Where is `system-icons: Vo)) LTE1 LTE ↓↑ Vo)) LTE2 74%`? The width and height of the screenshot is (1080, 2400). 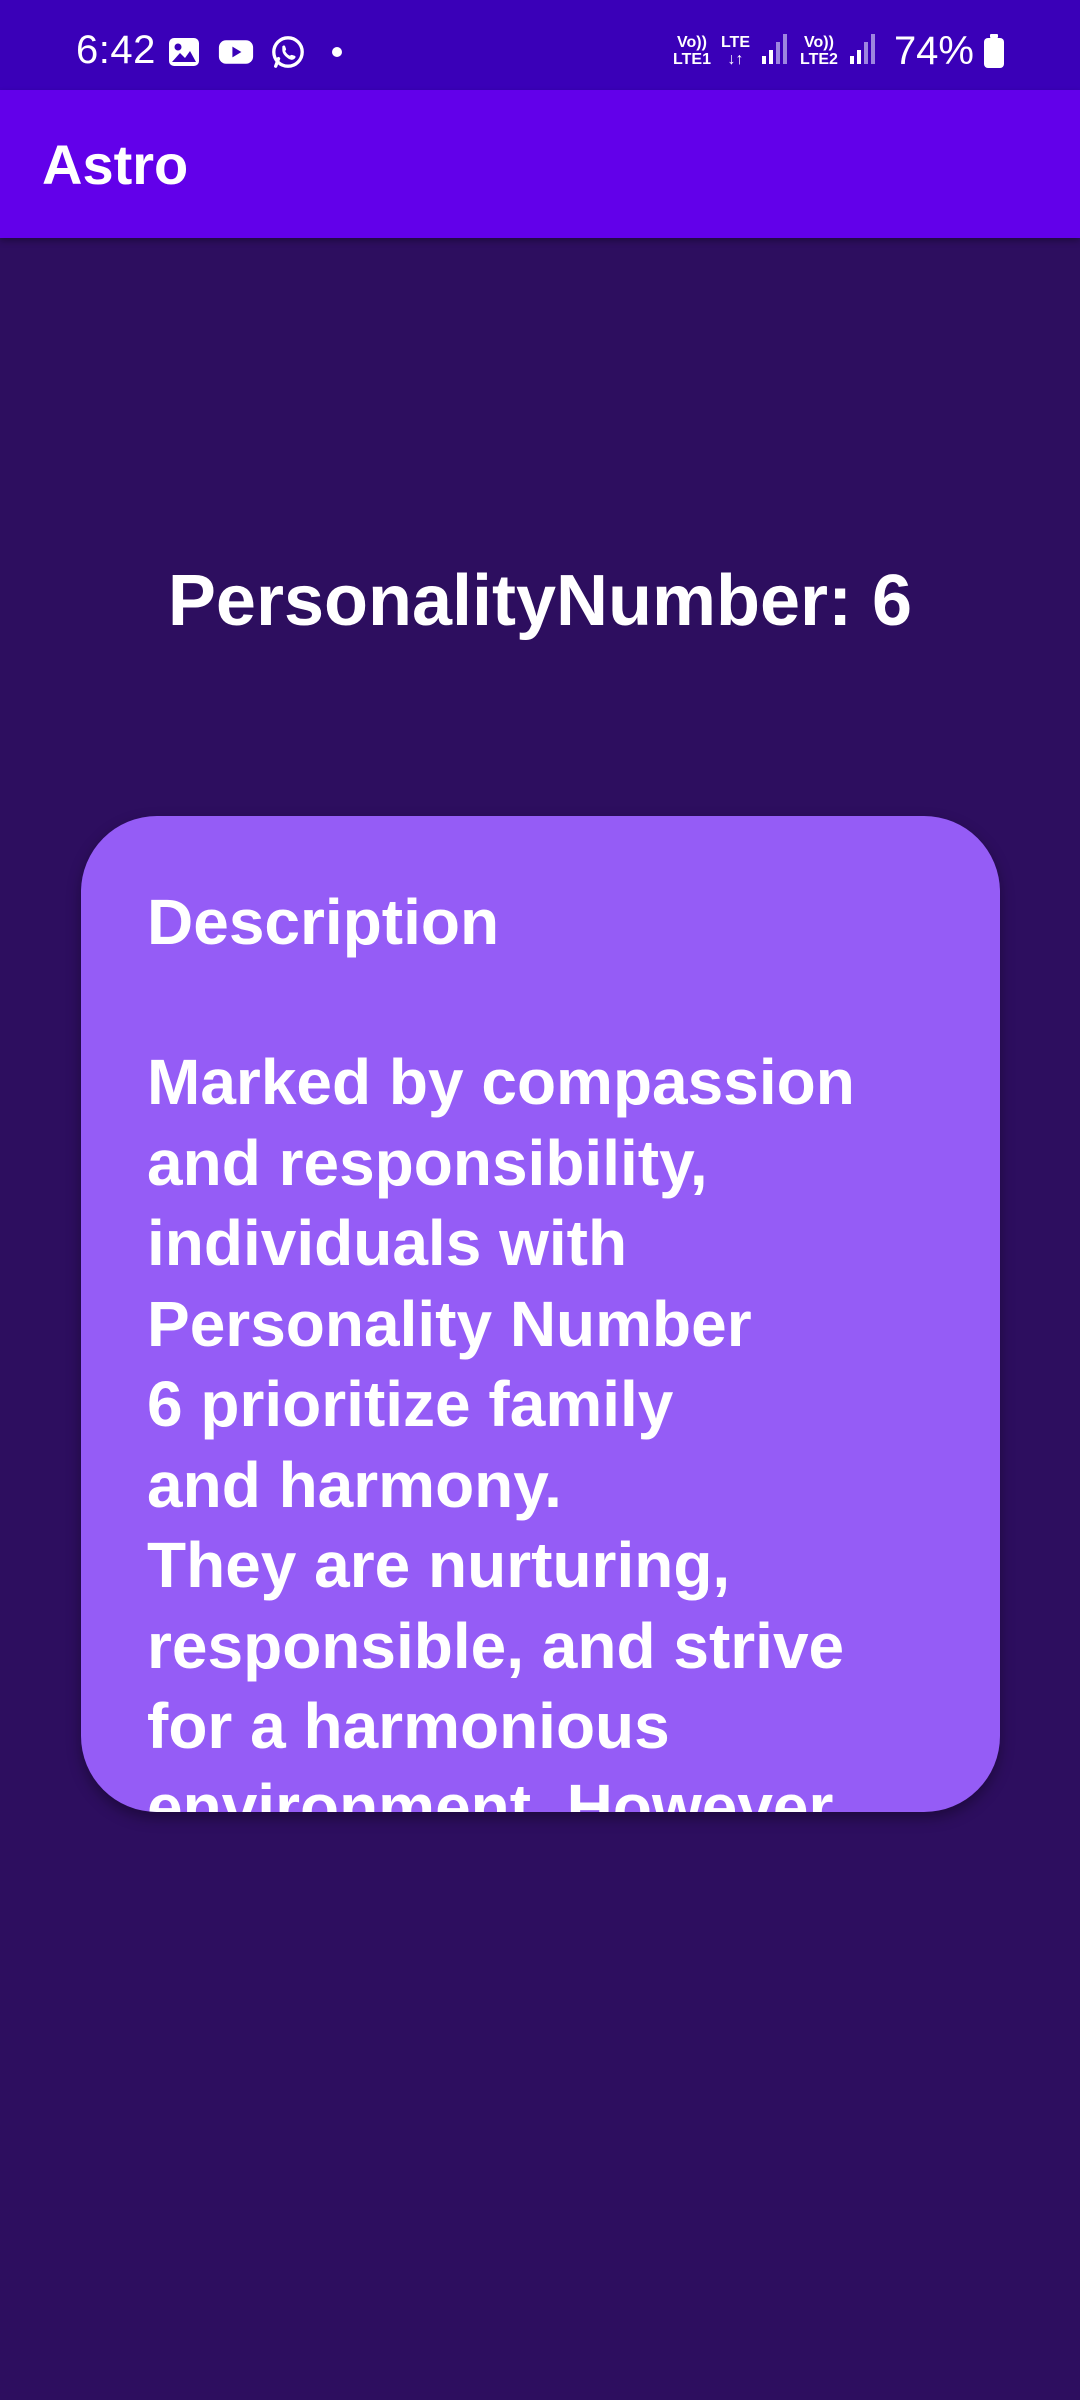 system-icons: Vo)) LTE1 LTE ↓↑ Vo)) LTE2 74% is located at coordinates (838, 51).